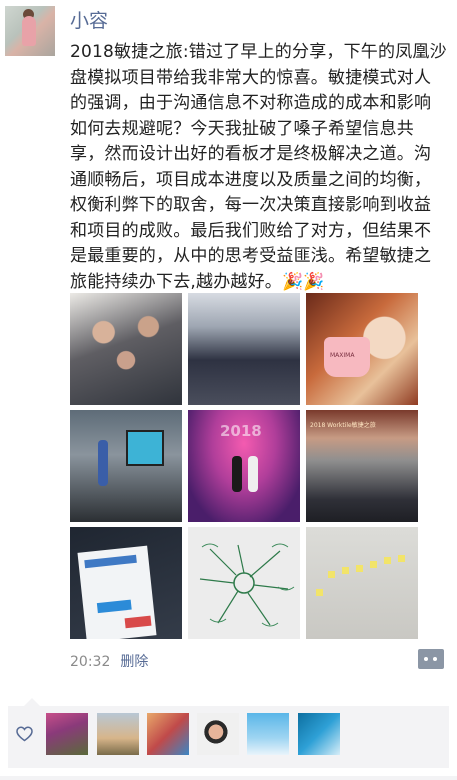  I want to click on likes-panel, so click(228, 733).